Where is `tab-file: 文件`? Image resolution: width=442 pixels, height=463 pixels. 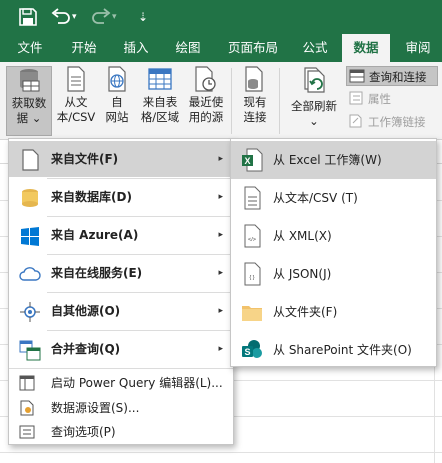
tab-file: 文件 is located at coordinates (30, 48).